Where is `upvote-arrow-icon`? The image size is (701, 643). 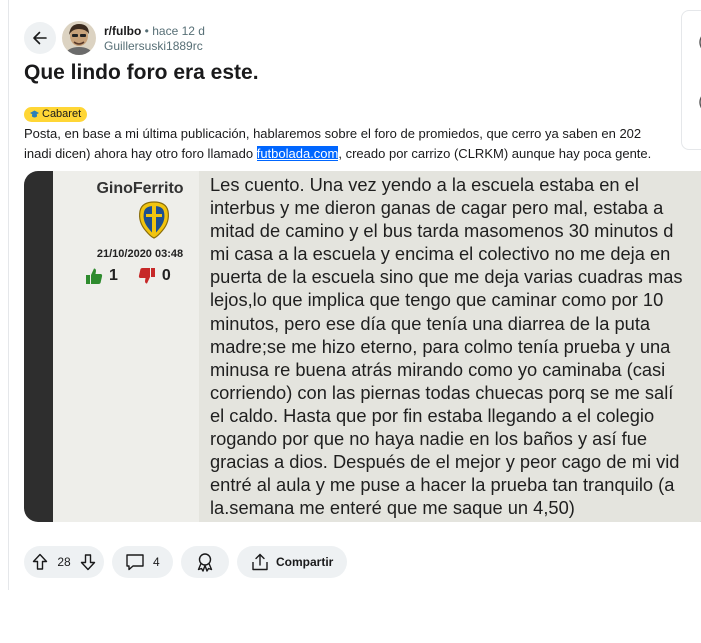
upvote-arrow-icon is located at coordinates (40, 562).